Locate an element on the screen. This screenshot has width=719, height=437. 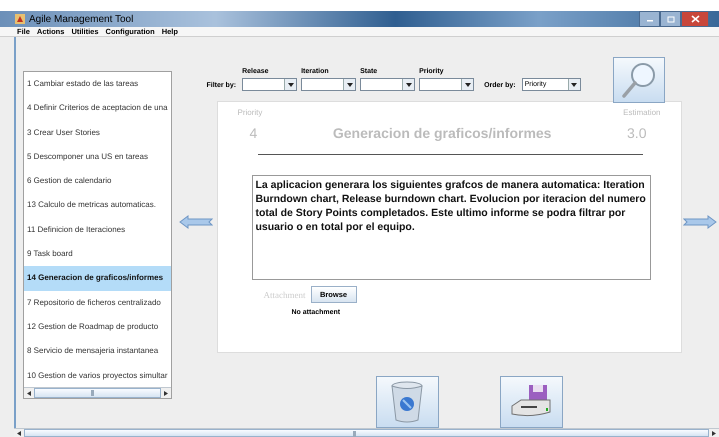
story-list-item: 10 Gestion de varios proyectos simultar is located at coordinates (97, 375).